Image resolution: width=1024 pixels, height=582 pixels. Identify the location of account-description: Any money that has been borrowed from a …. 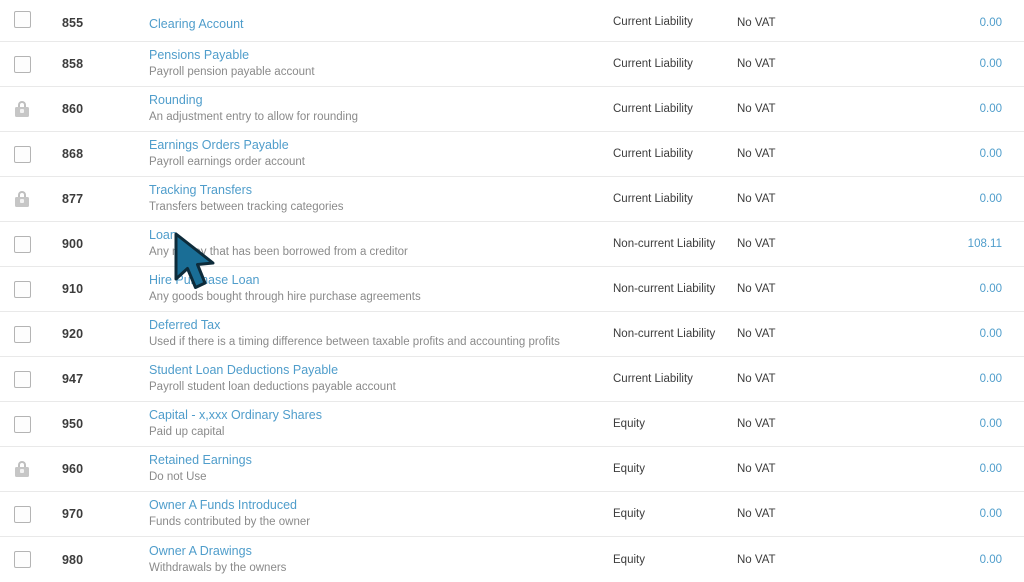
(278, 252).